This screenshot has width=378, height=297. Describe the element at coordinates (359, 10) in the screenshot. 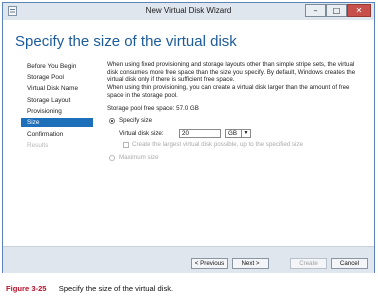

I see `close-button: ✕` at that location.